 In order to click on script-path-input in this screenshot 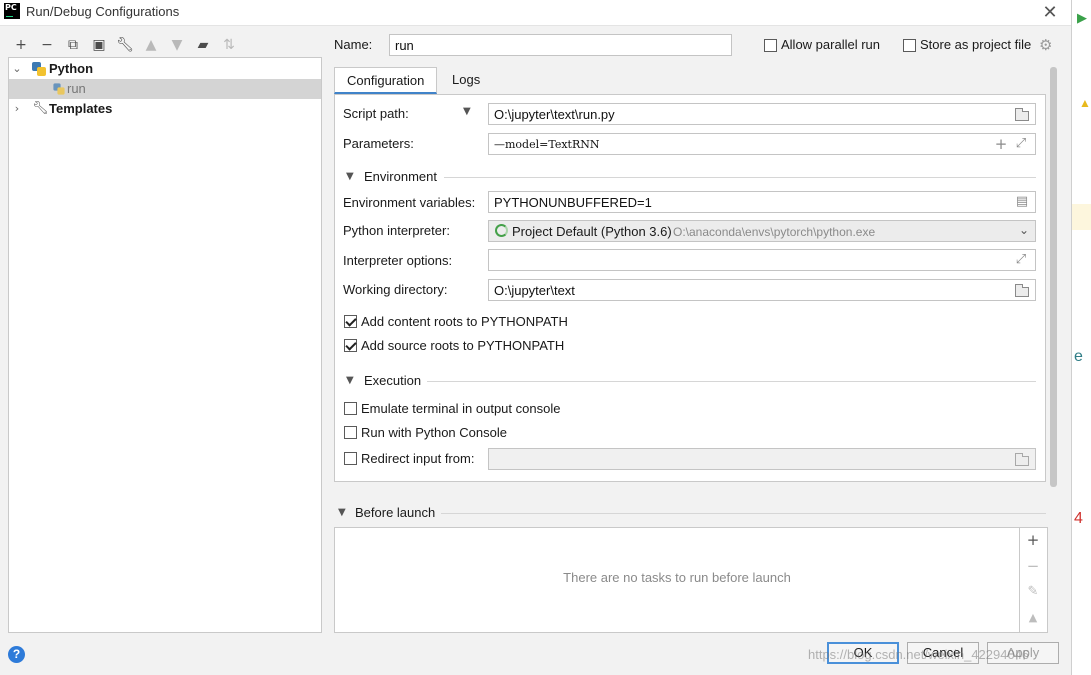, I will do `click(762, 114)`.